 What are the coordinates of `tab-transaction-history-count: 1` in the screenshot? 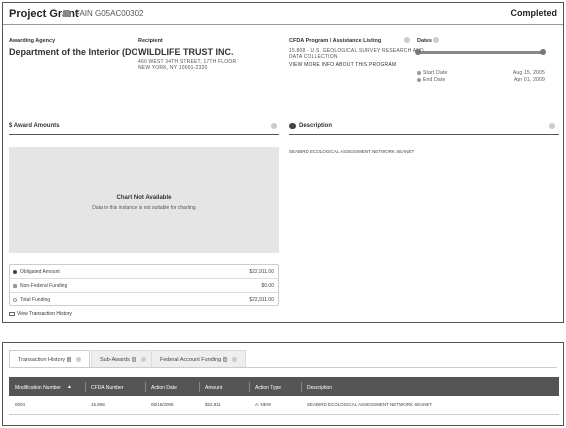 It's located at (69, 360).